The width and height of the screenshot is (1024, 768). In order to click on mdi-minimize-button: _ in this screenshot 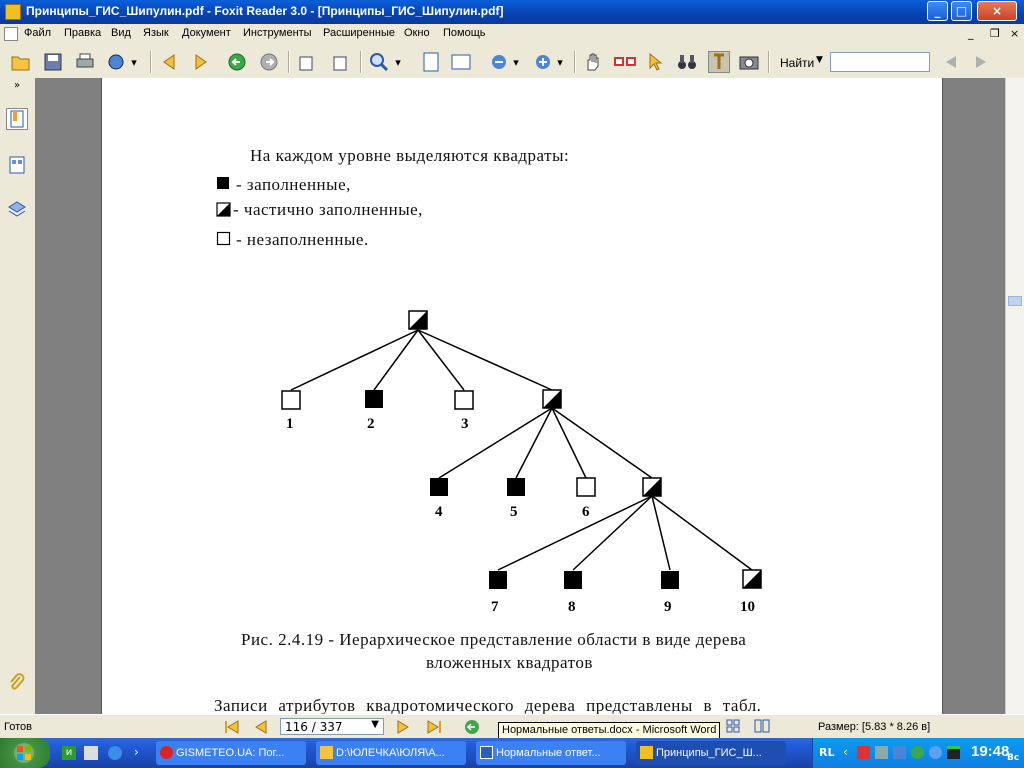, I will do `click(971, 33)`.